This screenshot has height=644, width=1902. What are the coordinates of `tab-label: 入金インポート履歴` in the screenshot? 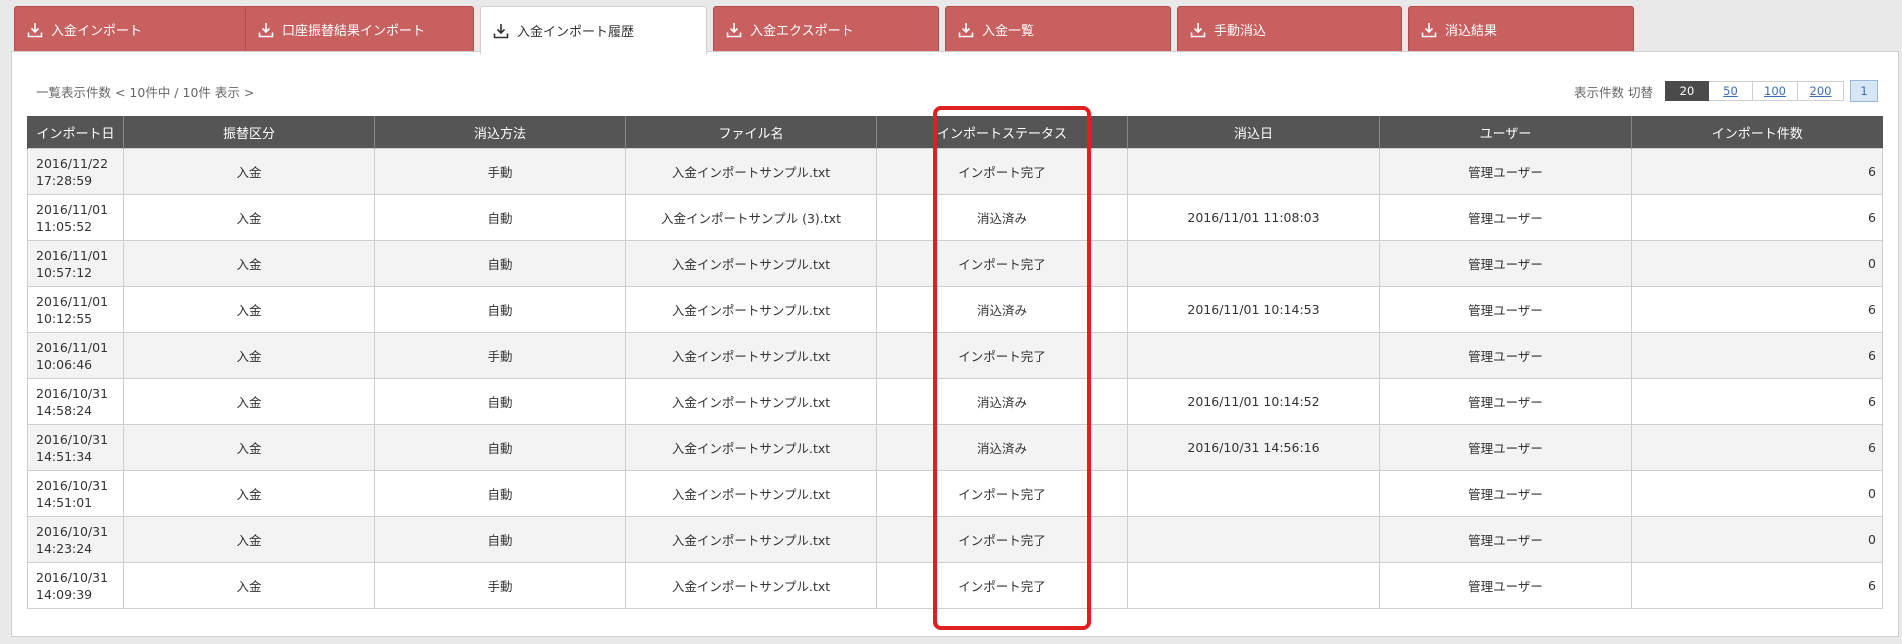 It's located at (576, 32).